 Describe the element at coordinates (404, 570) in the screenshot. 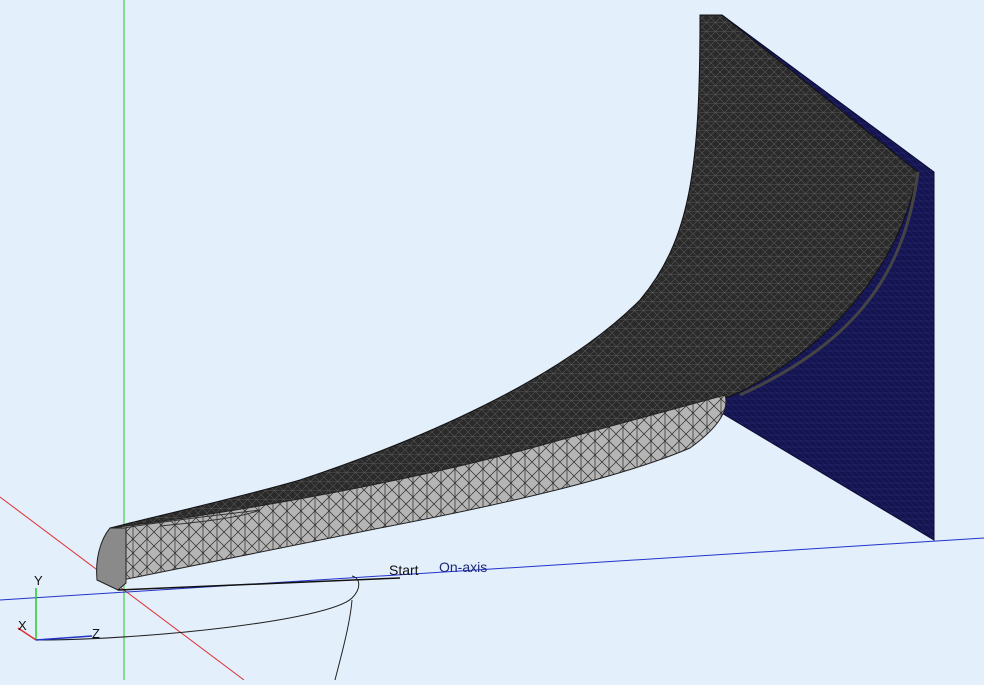

I see `start-label: Start` at that location.